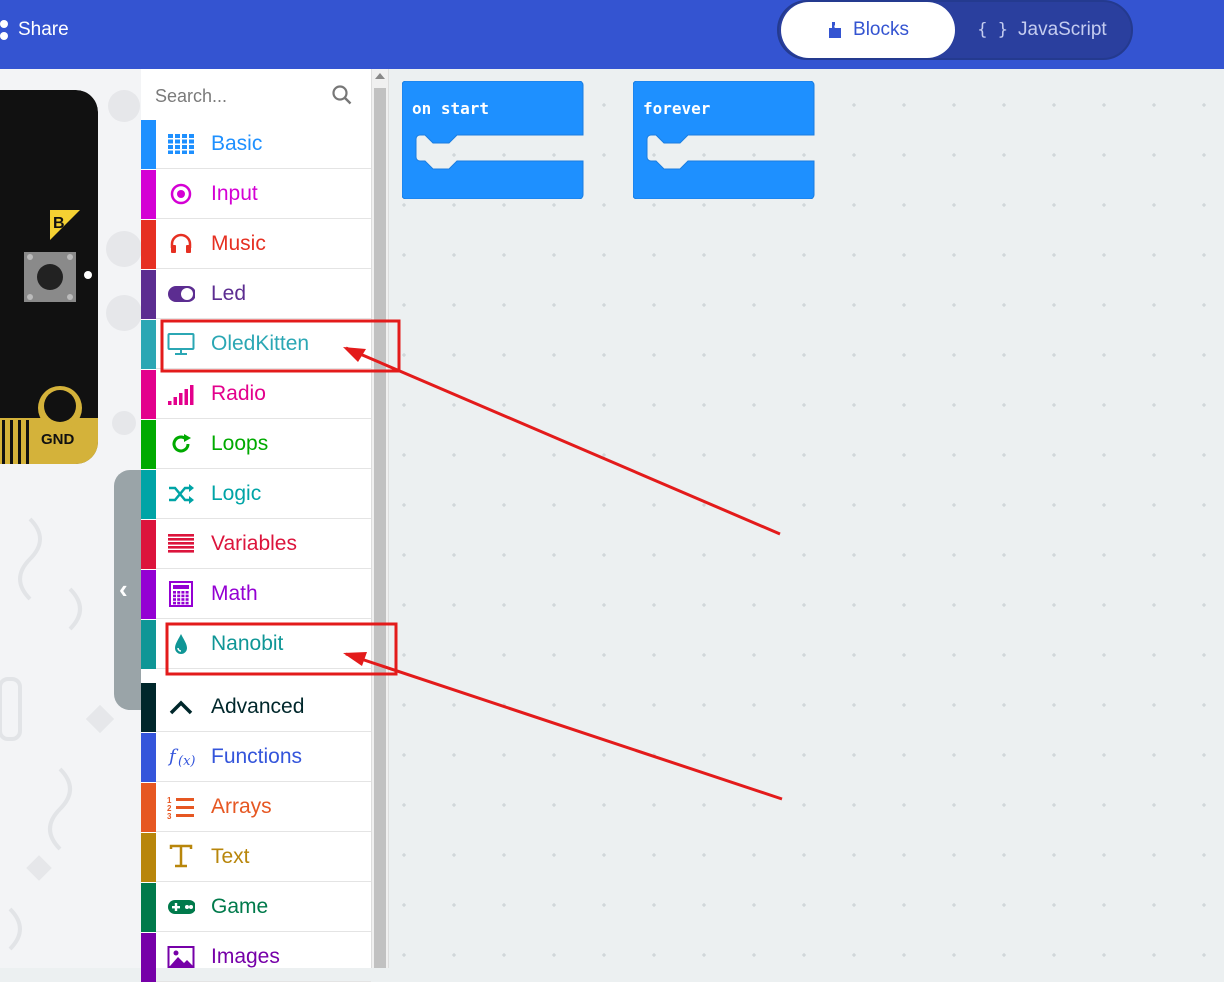 This screenshot has width=1224, height=982. I want to click on drop-icon, so click(181, 644).